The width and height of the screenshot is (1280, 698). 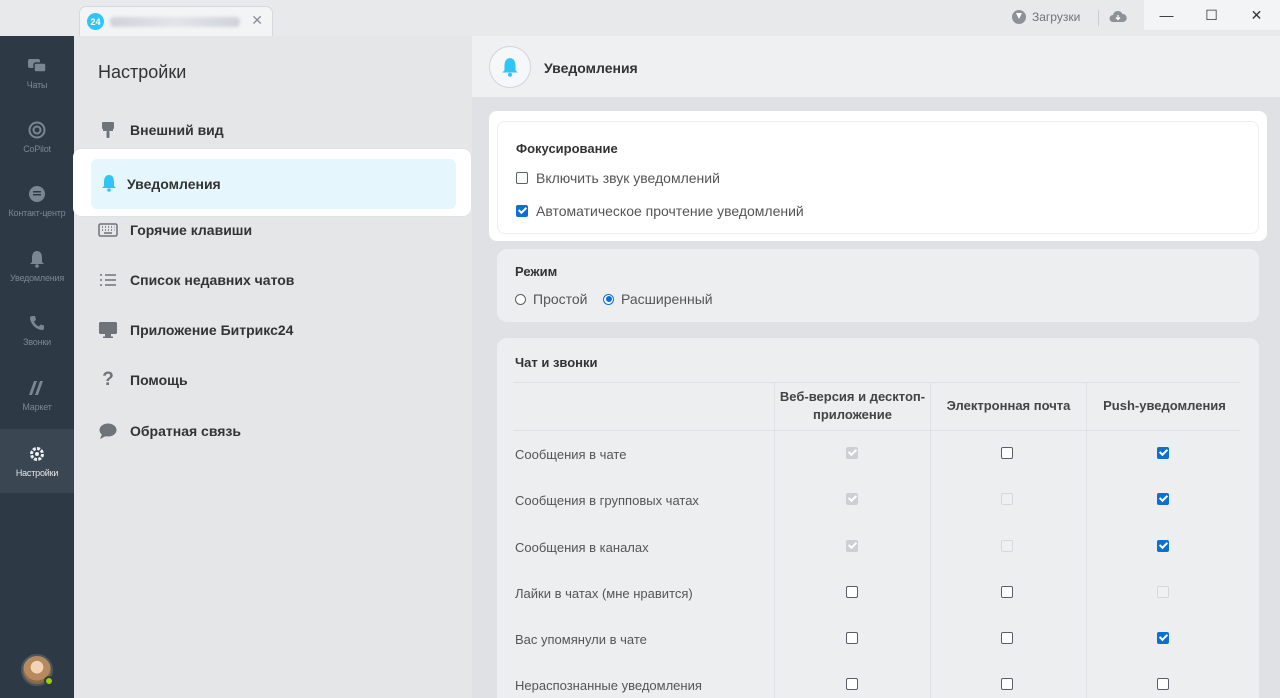 I want to click on sidebar-item-notifications: Уведомления, so click(x=273, y=184).